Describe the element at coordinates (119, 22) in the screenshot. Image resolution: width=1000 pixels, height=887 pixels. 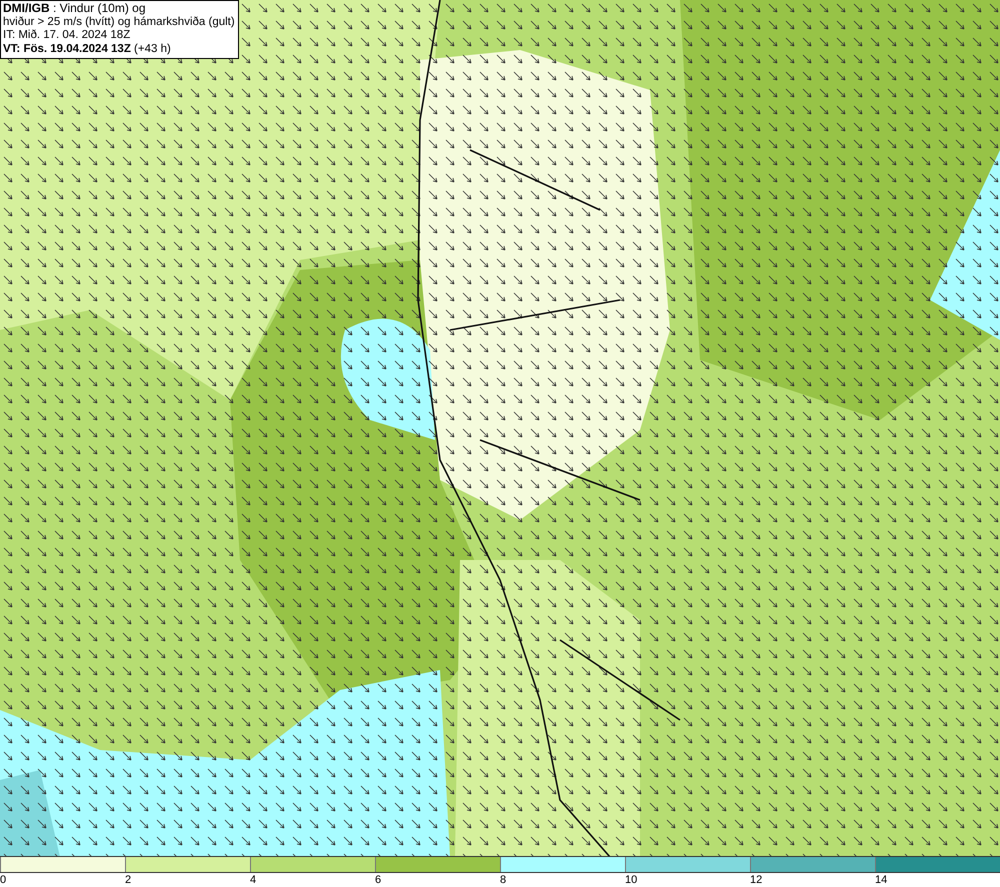
I see `info-text: hviður > 25 m/s (hvítt) og hámarkshviða (gult)` at that location.